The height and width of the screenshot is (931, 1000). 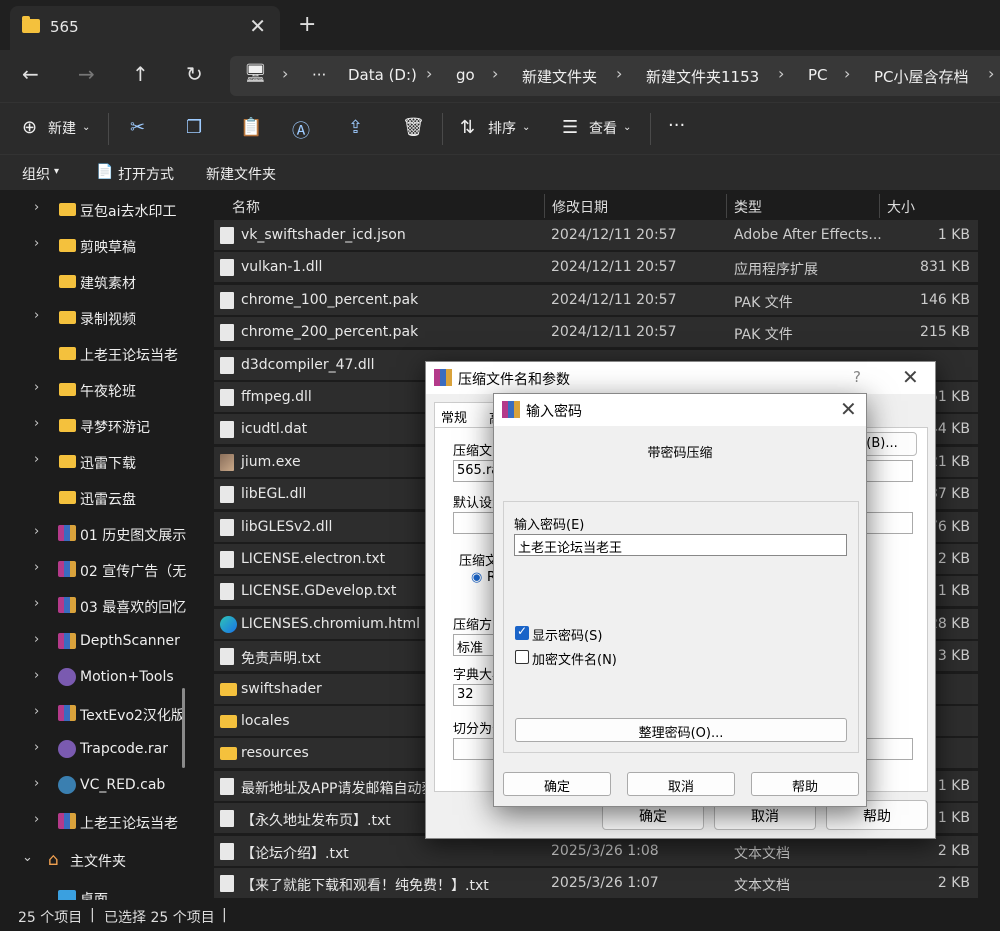 I want to click on table-row: vulkan-1.dll 2024/12/11 20:57 应用程序扩展 831 KB, so click(x=596, y=267).